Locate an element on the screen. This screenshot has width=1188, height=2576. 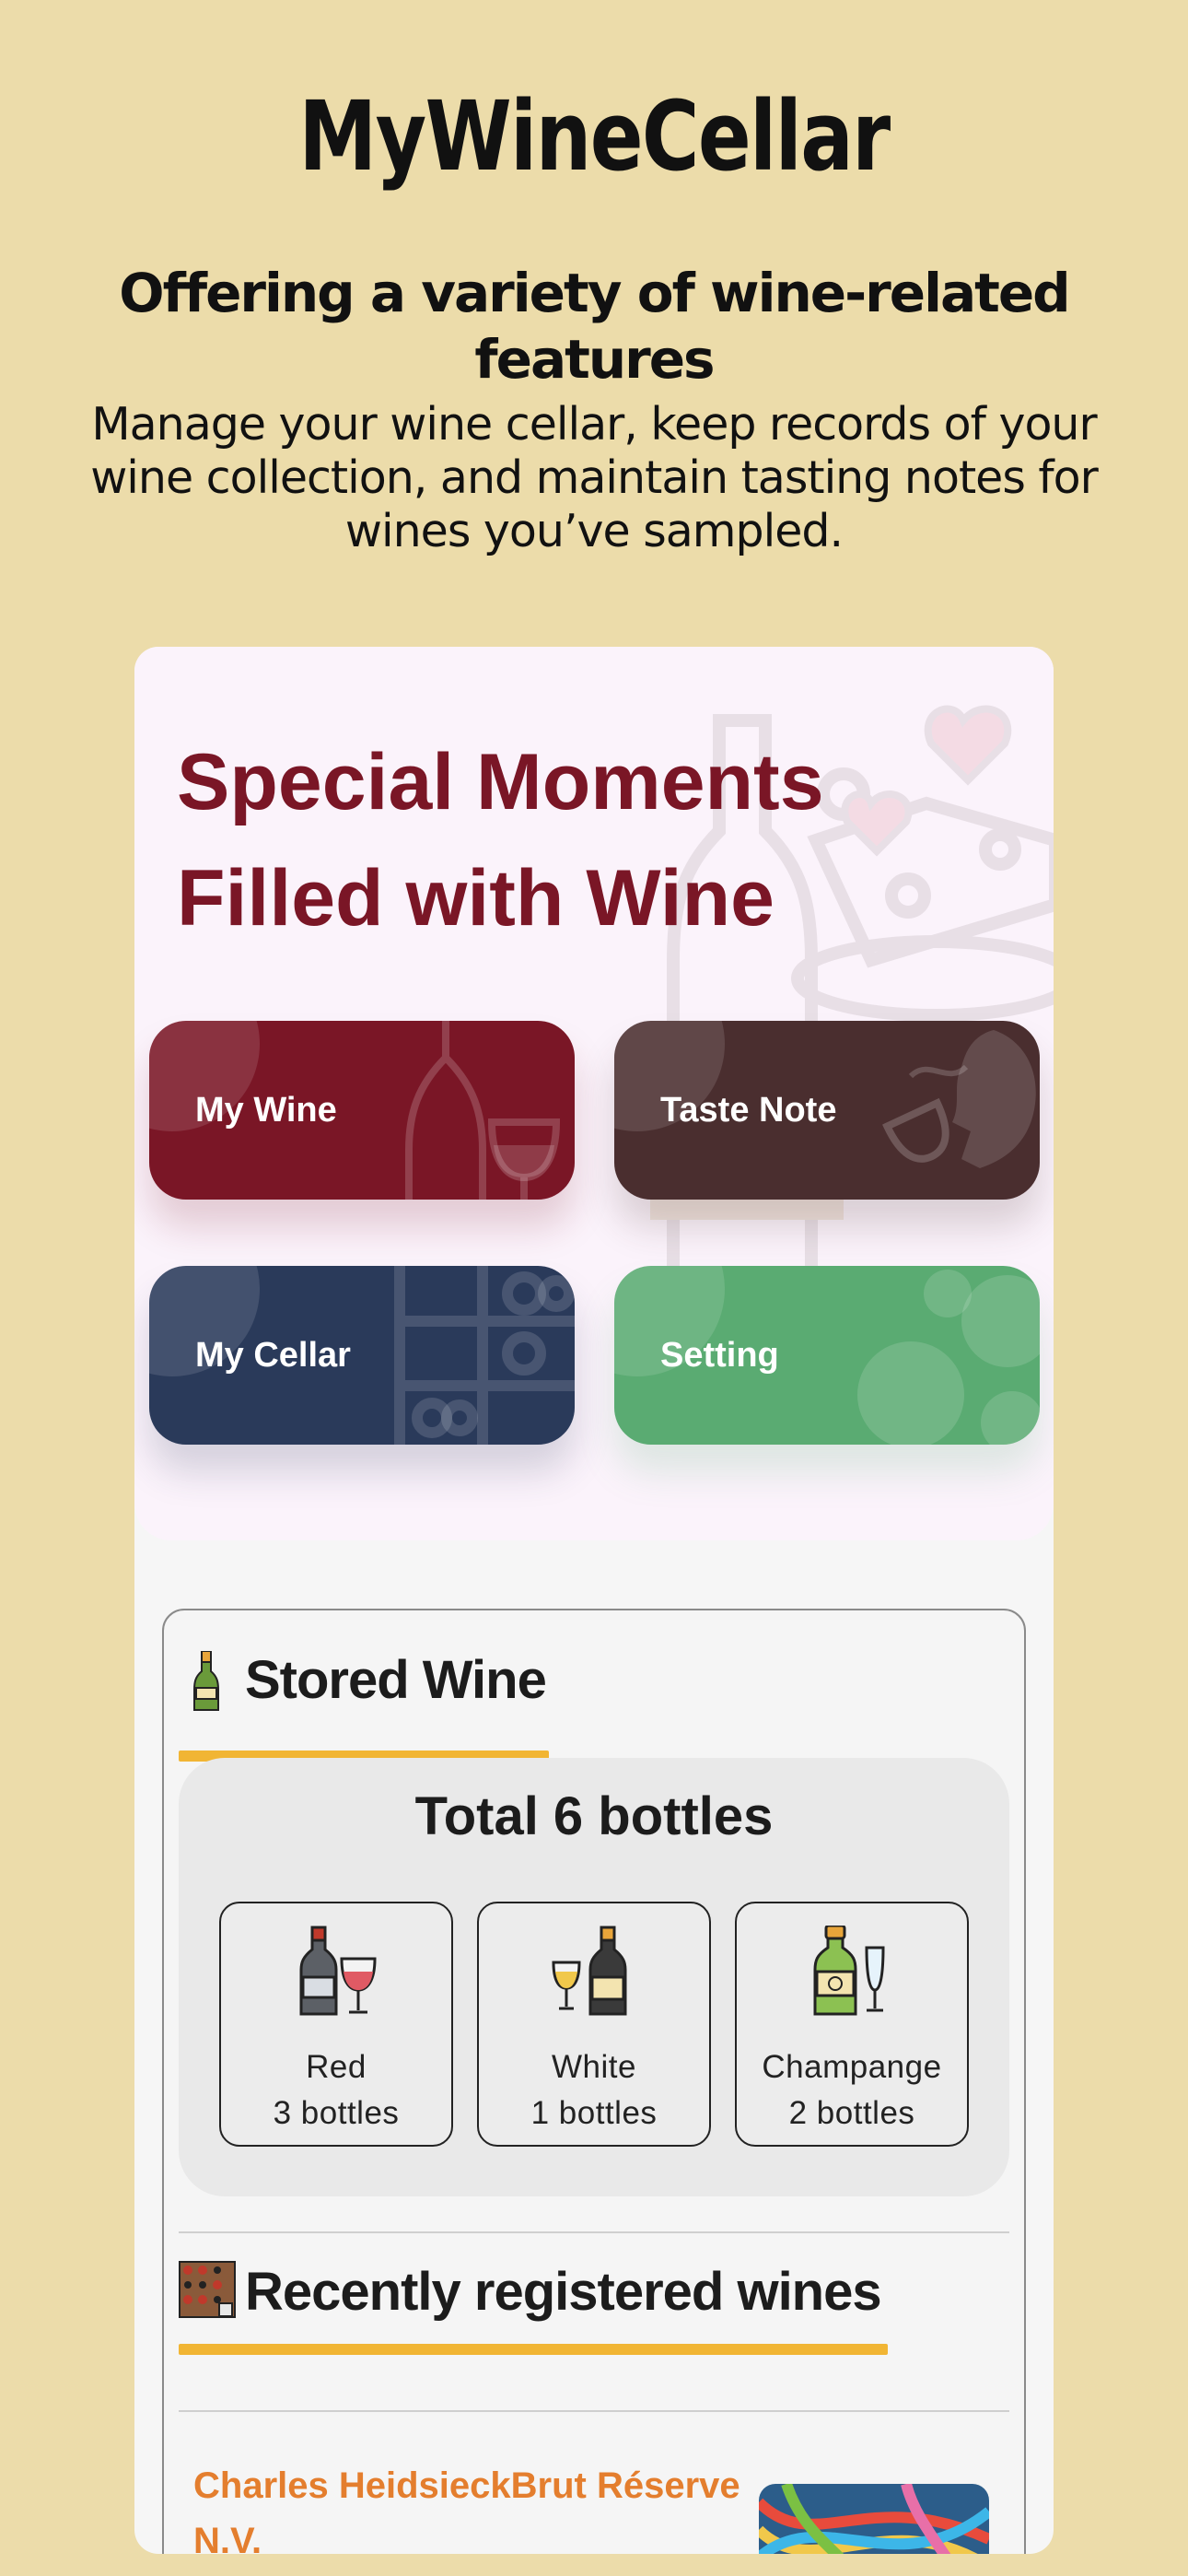
hero-heading-line1: Special Moments is located at coordinates (500, 782).